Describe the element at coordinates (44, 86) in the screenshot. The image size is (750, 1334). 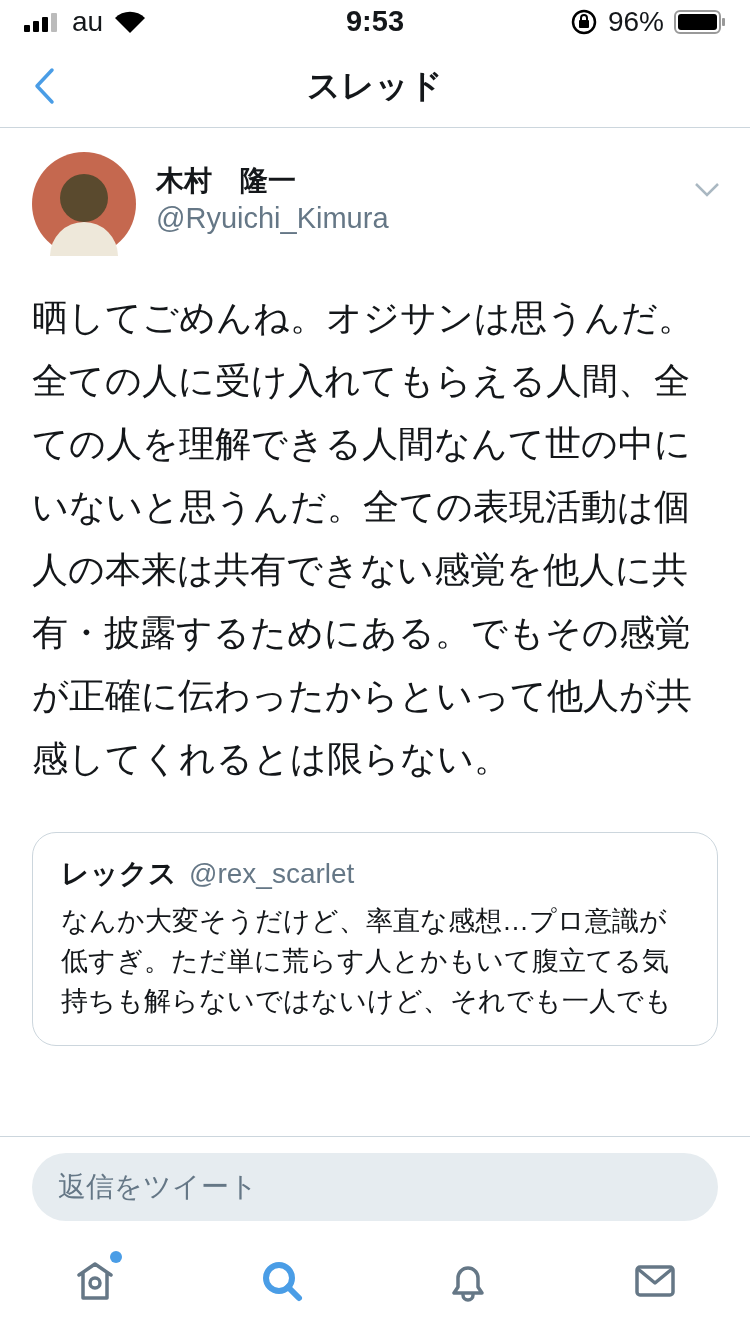
I see `back-icon` at that location.